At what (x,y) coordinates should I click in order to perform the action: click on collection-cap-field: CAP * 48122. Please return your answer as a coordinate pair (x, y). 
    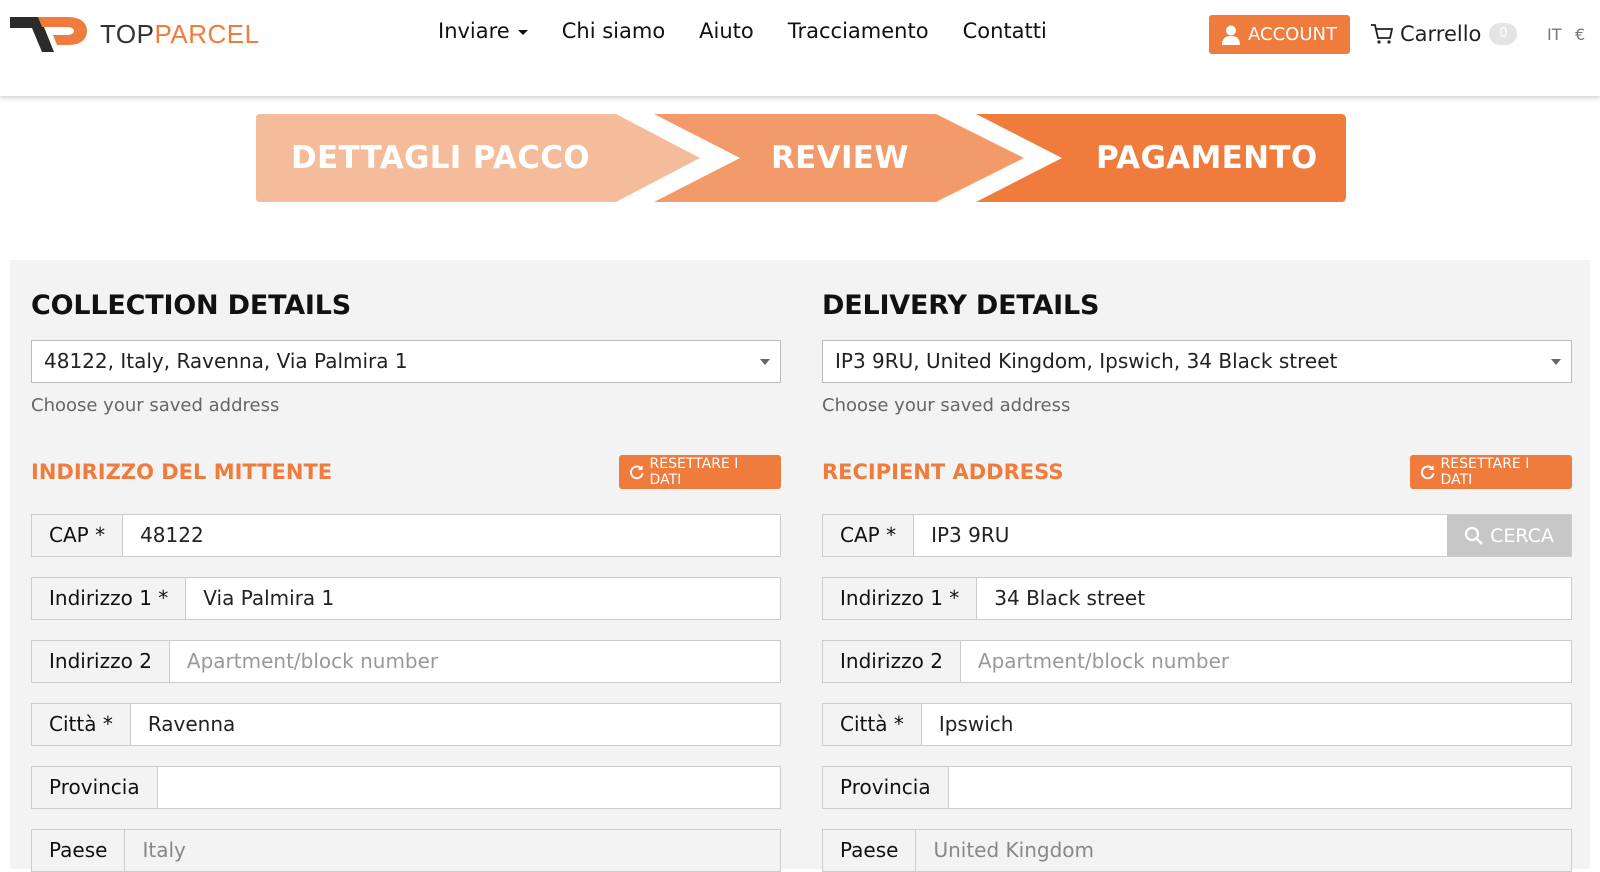
    Looking at the image, I should click on (406, 535).